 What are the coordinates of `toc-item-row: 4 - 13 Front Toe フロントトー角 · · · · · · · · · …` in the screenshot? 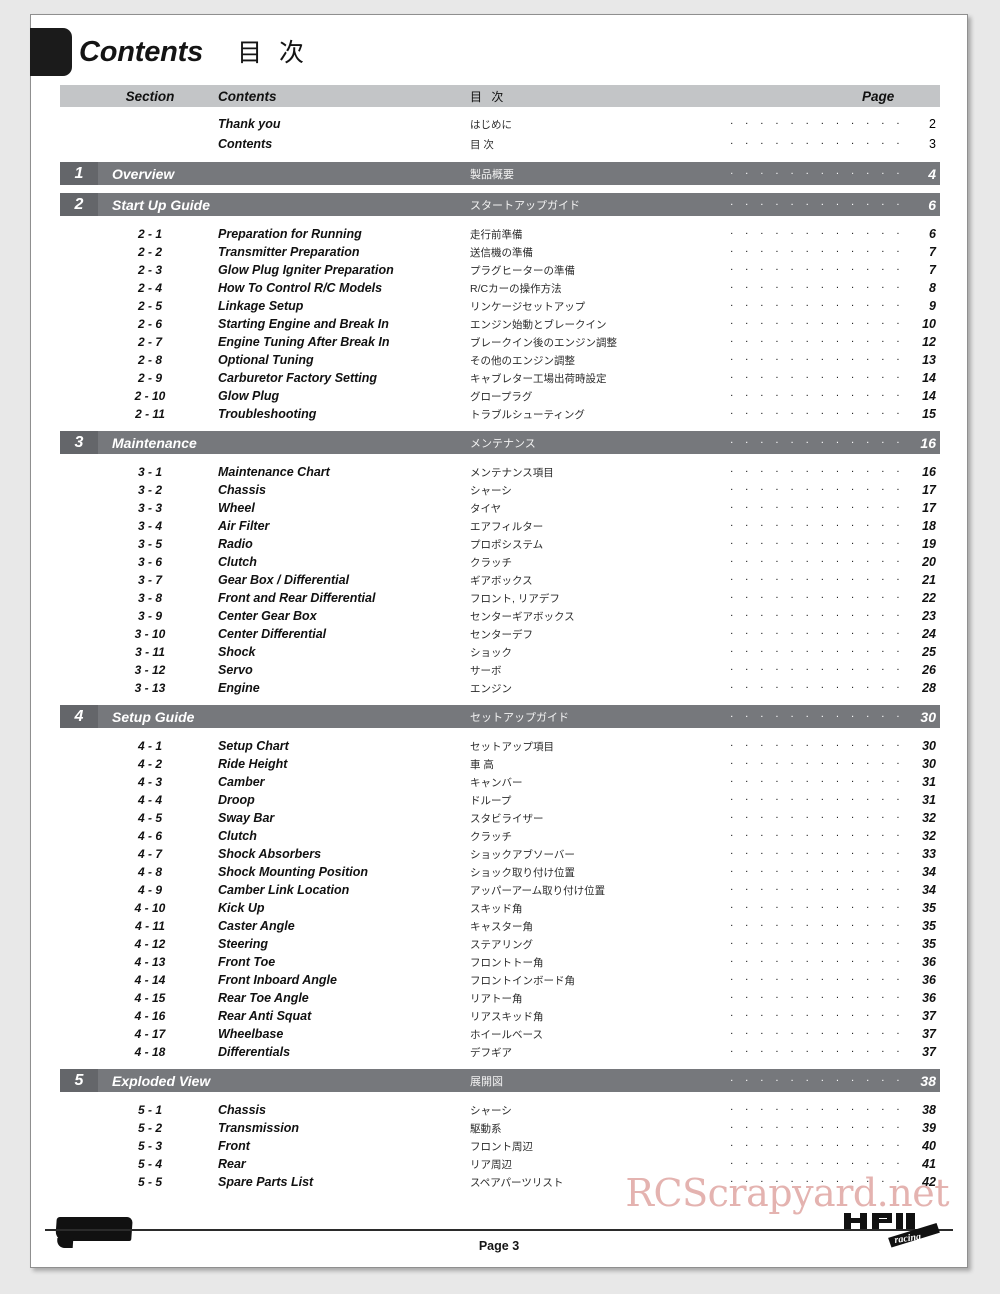 It's located at (500, 962).